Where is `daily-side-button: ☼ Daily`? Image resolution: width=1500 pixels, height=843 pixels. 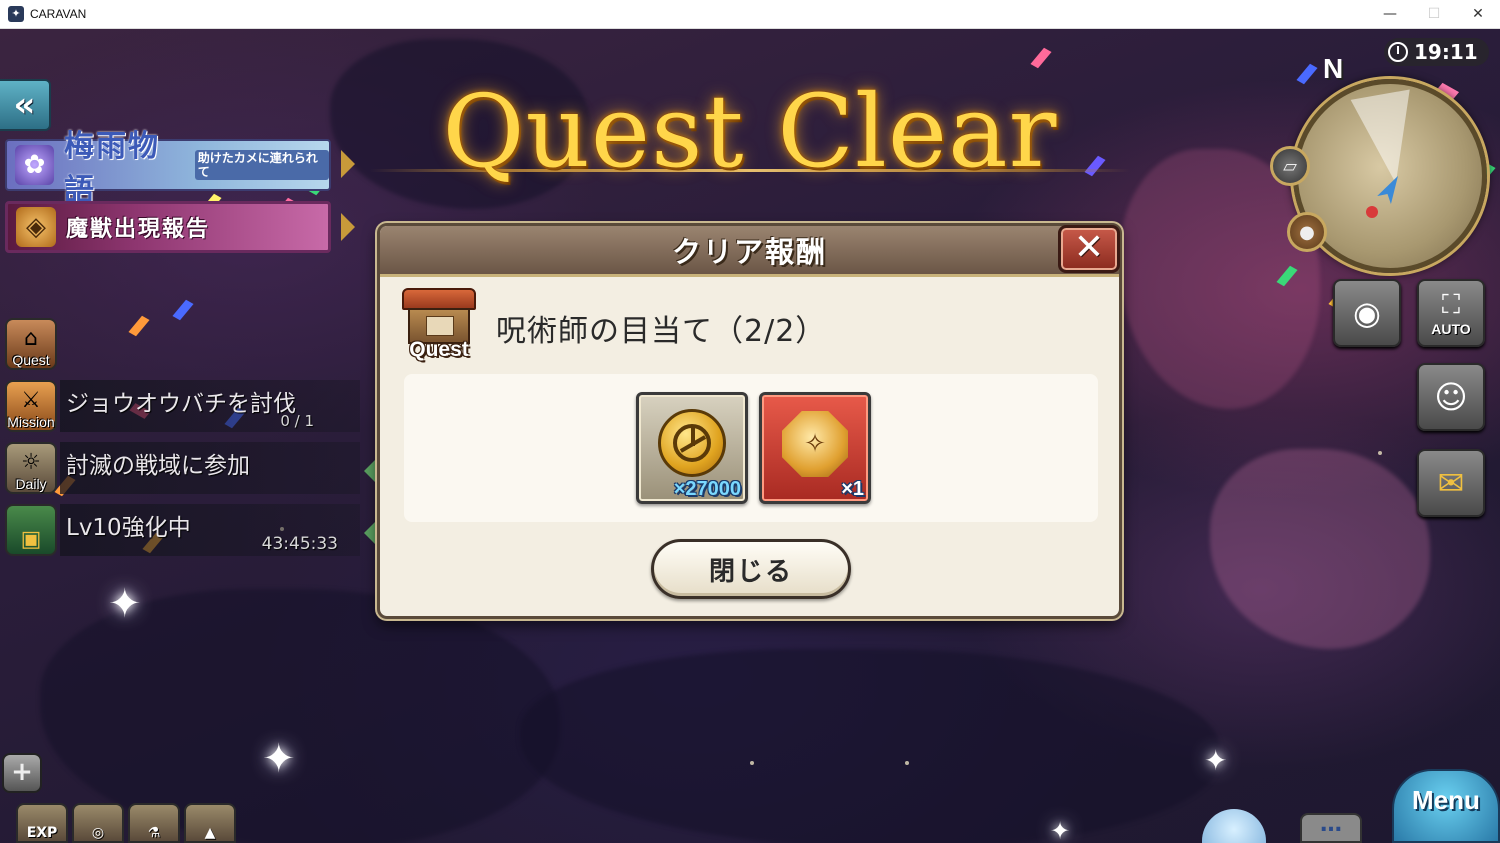
daily-side-button: ☼ Daily is located at coordinates (31, 468).